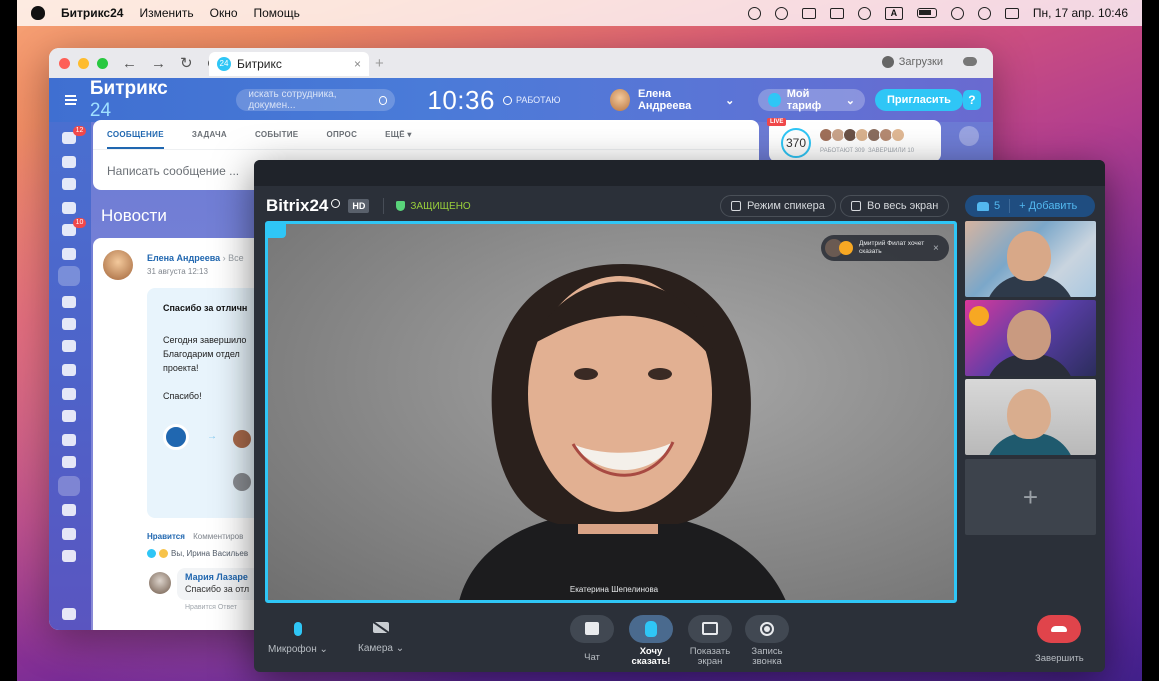 This screenshot has height=681, width=1159. What do you see at coordinates (651, 629) in the screenshot?
I see `raise-hand-pill` at bounding box center [651, 629].